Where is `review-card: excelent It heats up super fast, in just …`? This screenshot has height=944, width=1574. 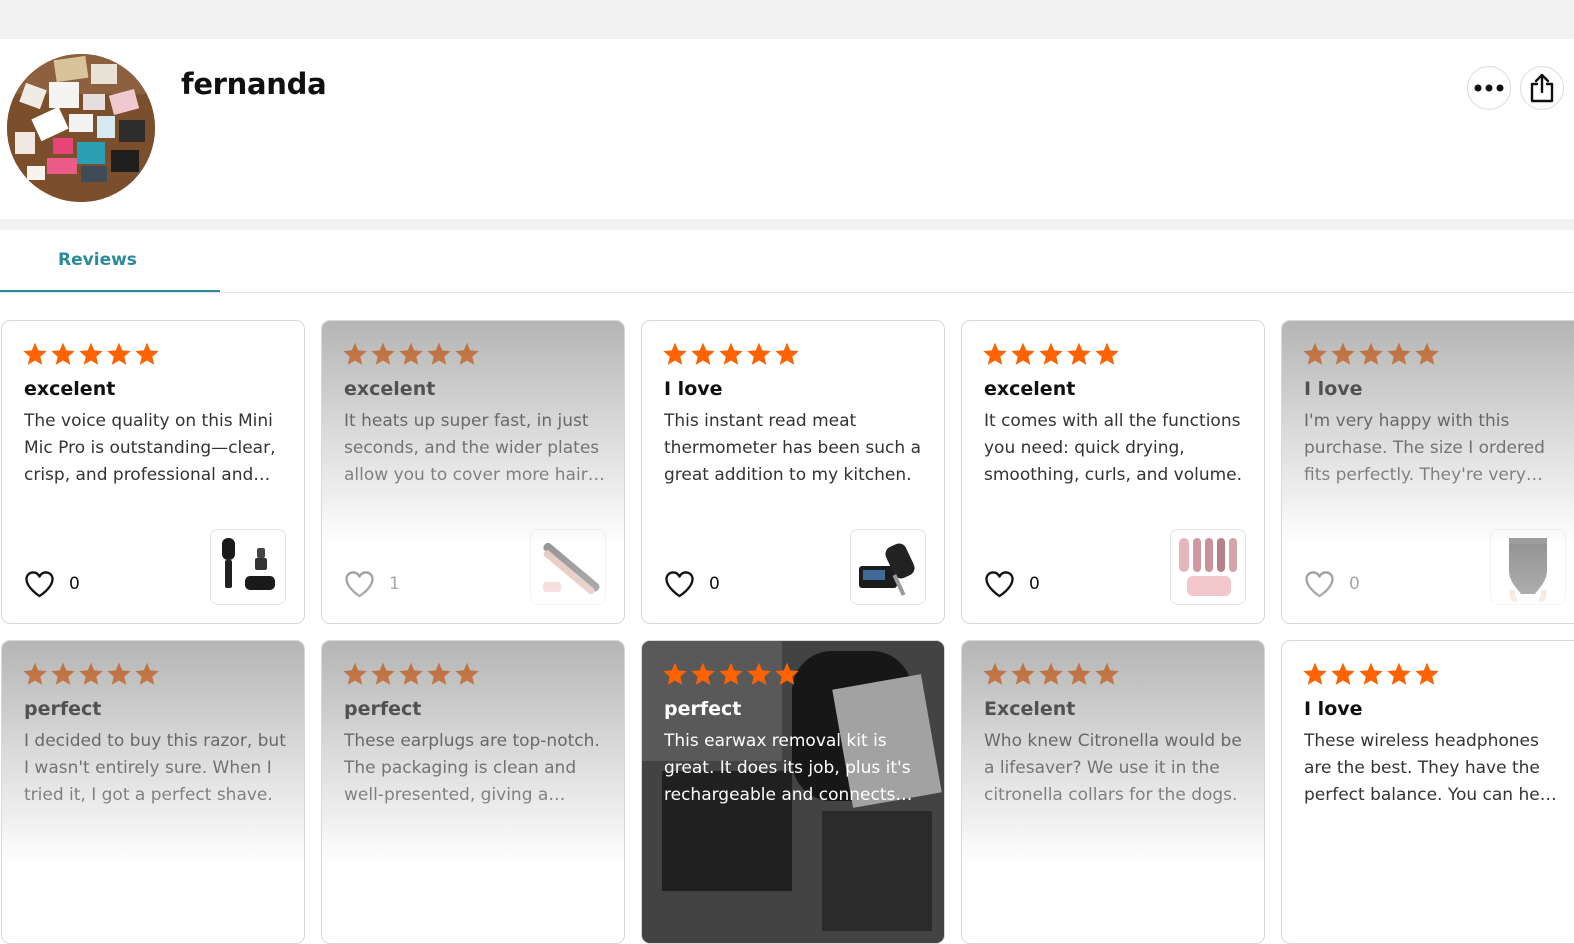
review-card: excelent It heats up super fast, in just … is located at coordinates (473, 472).